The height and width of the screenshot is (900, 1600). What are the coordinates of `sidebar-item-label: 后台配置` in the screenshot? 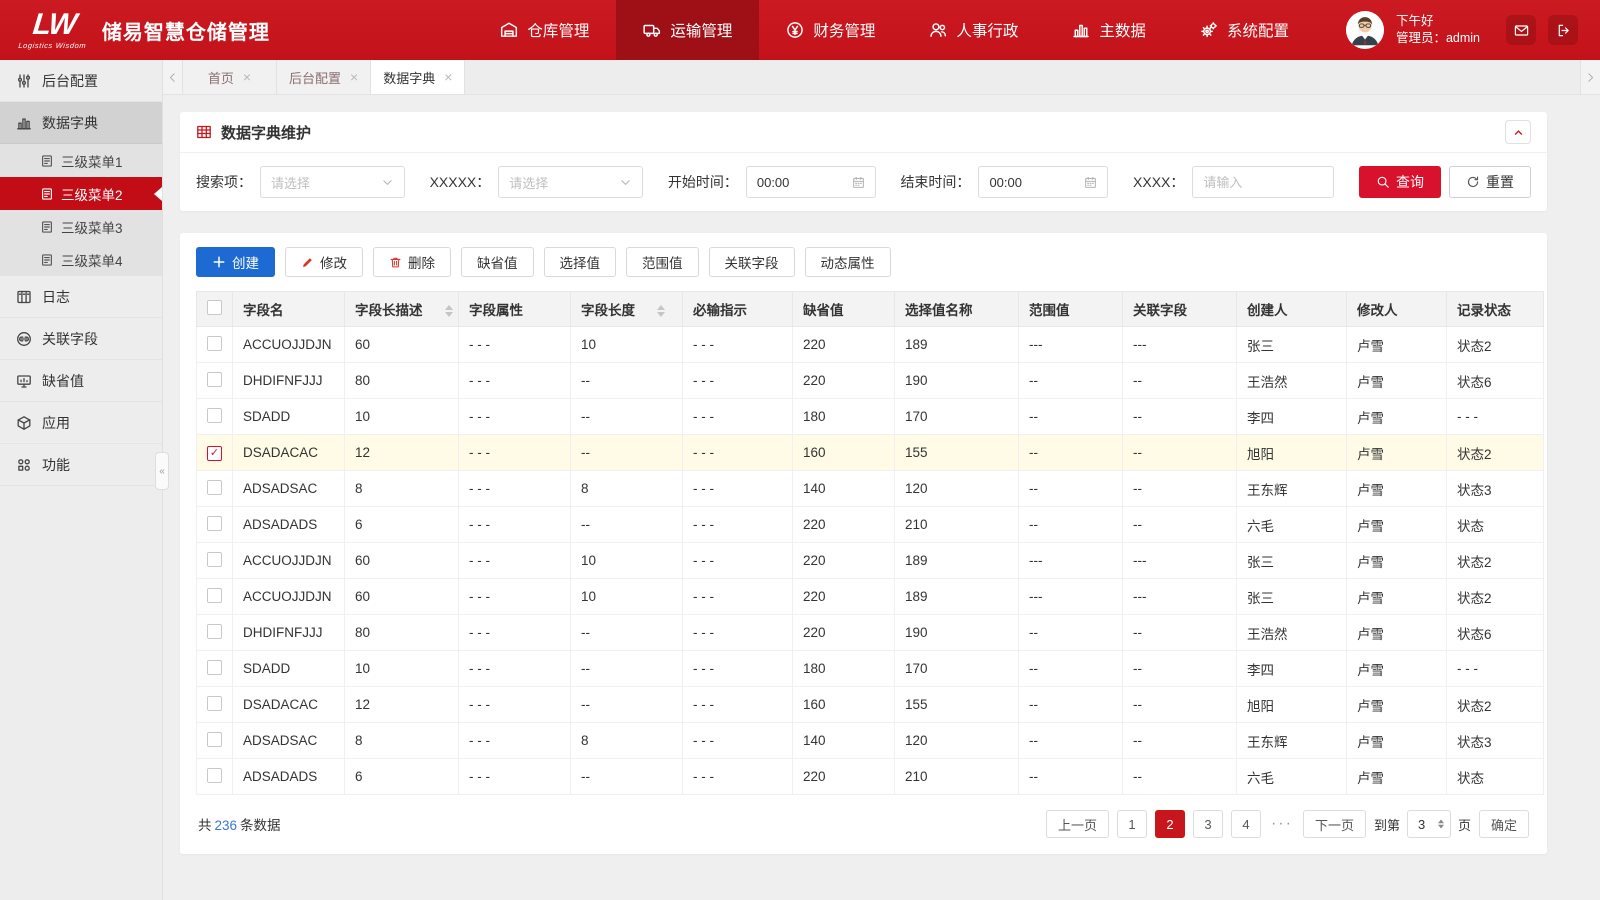 It's located at (70, 80).